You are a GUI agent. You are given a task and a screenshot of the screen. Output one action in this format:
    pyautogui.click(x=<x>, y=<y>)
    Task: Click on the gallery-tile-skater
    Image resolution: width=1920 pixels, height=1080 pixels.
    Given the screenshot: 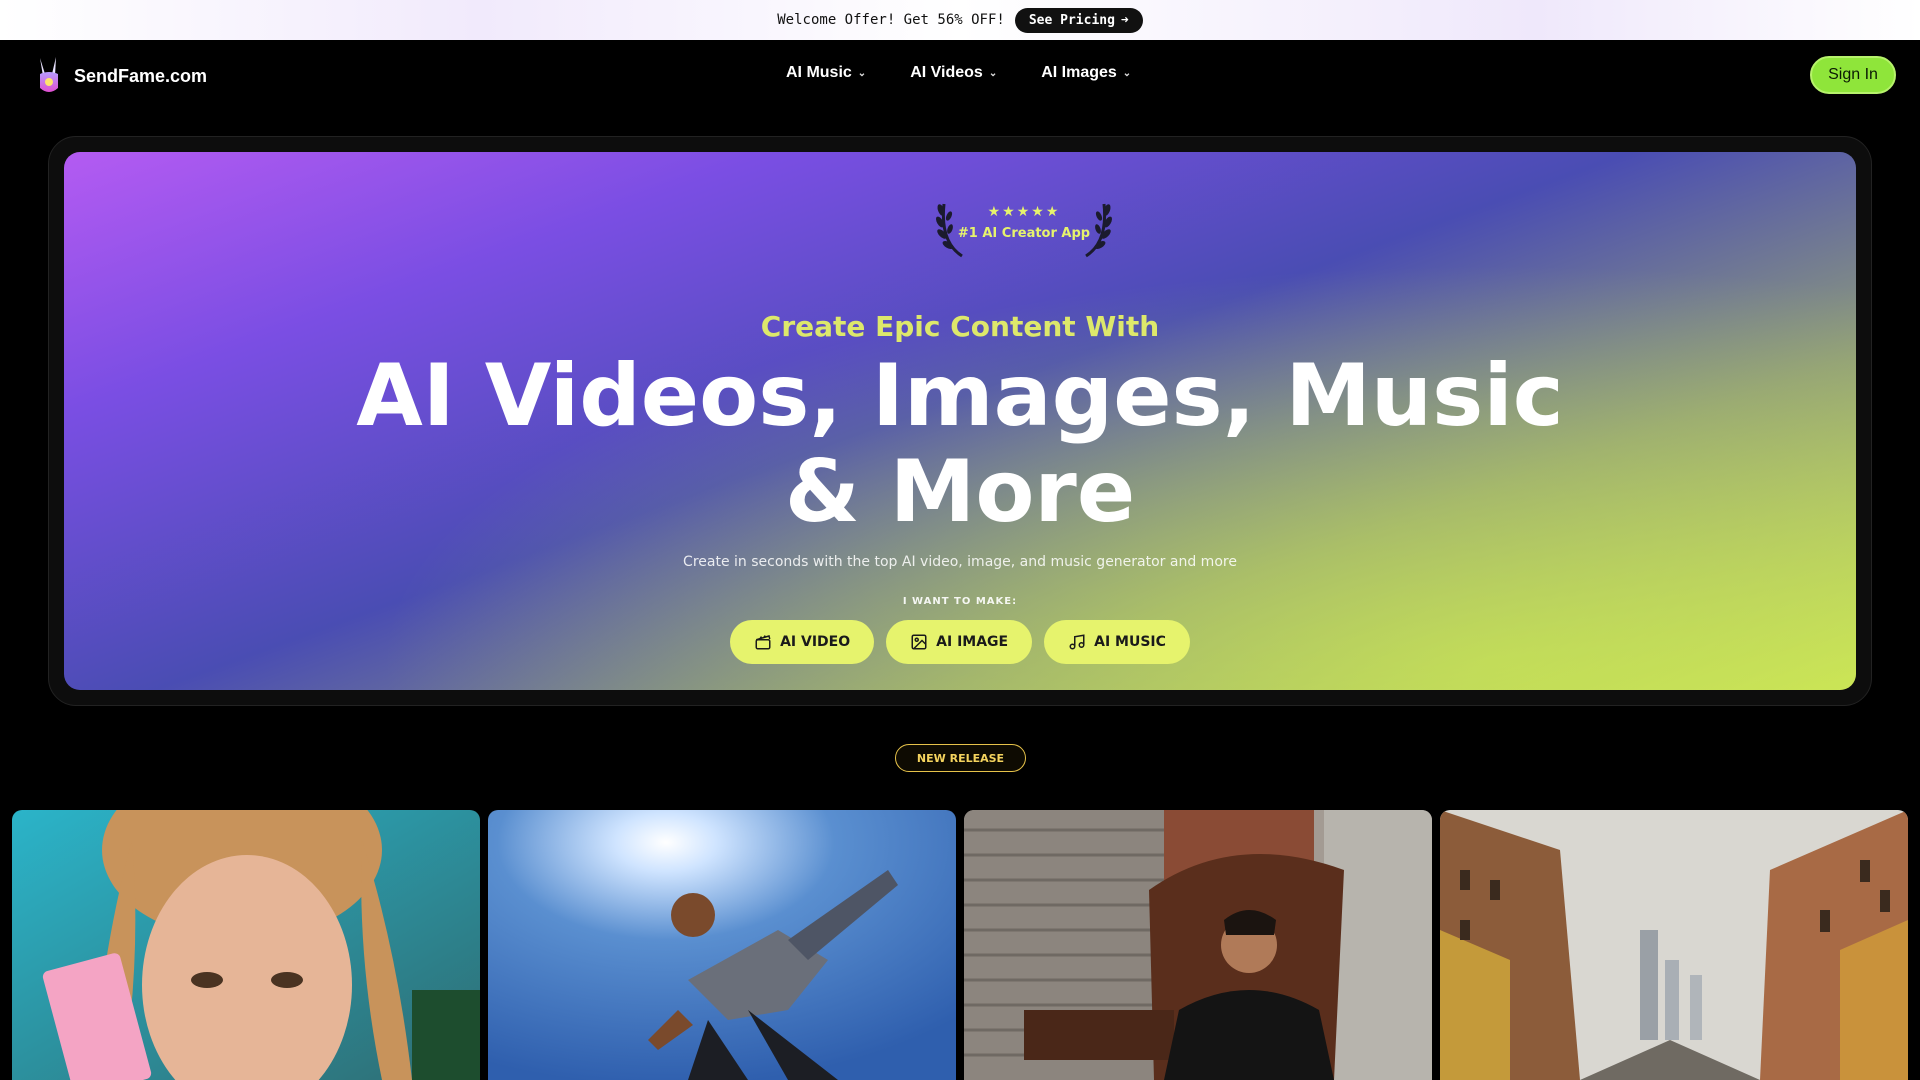 What is the action you would take?
    pyautogui.click(x=722, y=945)
    